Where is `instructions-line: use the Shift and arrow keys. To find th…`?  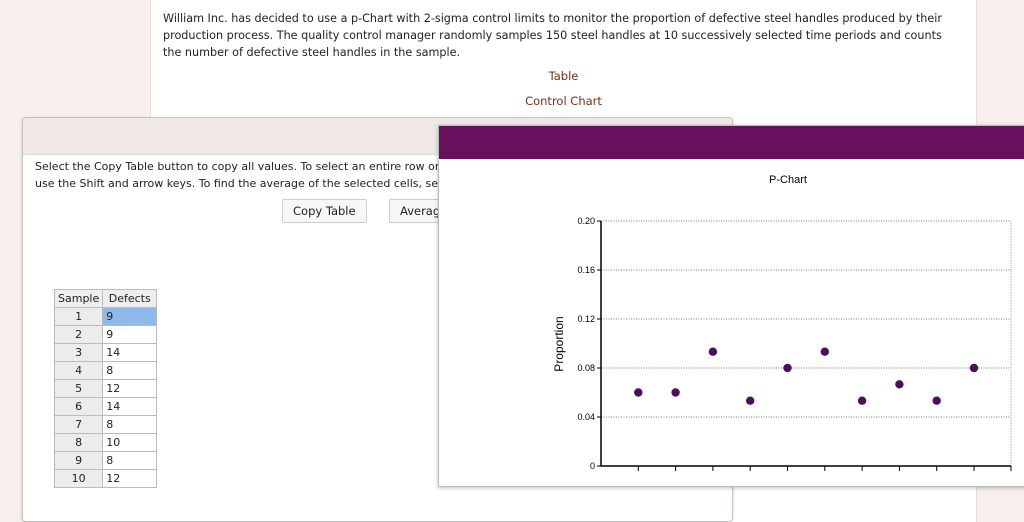 instructions-line: use the Shift and arrow keys. To find th… is located at coordinates (247, 183).